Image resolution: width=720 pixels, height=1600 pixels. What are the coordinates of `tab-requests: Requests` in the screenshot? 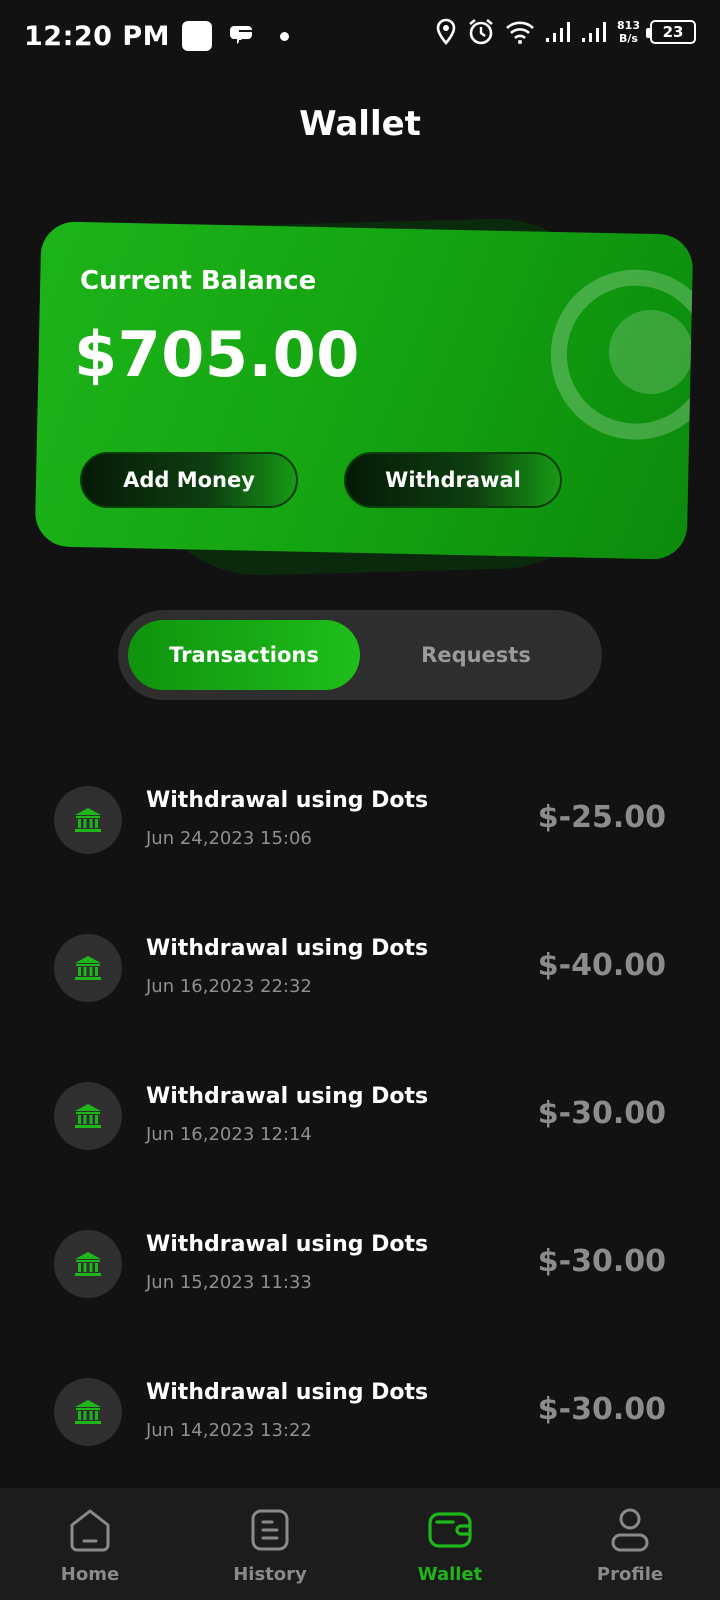 It's located at (476, 655).